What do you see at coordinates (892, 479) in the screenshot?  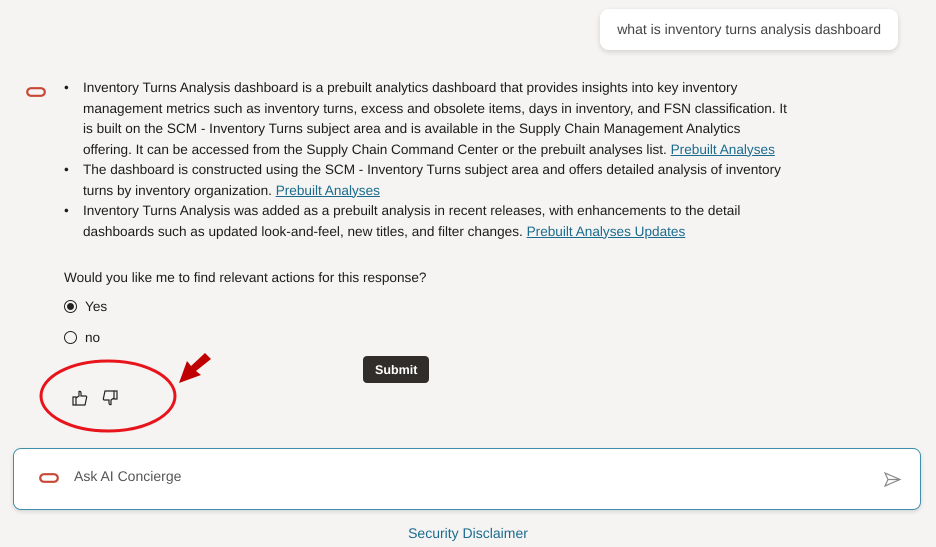 I see `send-icon` at bounding box center [892, 479].